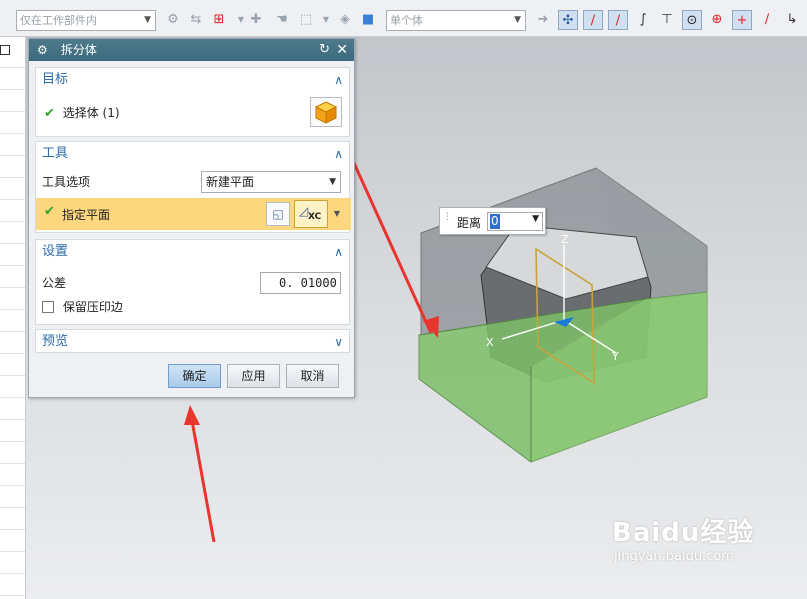 The height and width of the screenshot is (599, 807). I want to click on section-tool-title: 工具, so click(55, 153).